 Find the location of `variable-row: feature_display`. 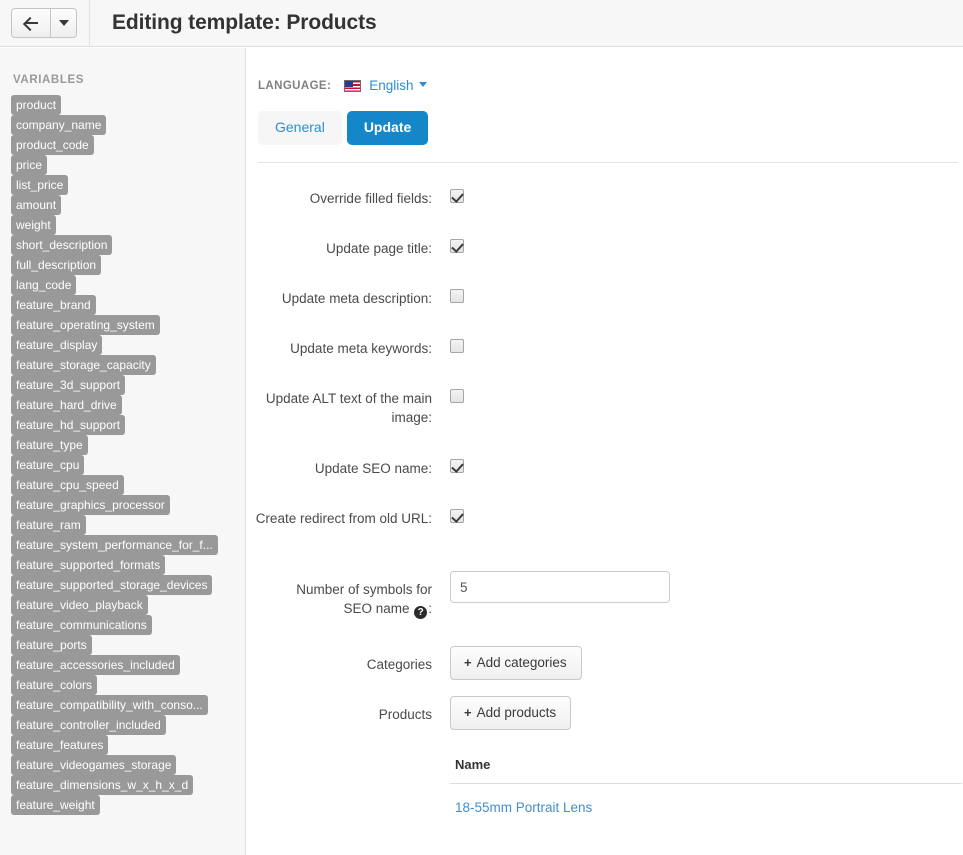

variable-row: feature_display is located at coordinates (128, 345).